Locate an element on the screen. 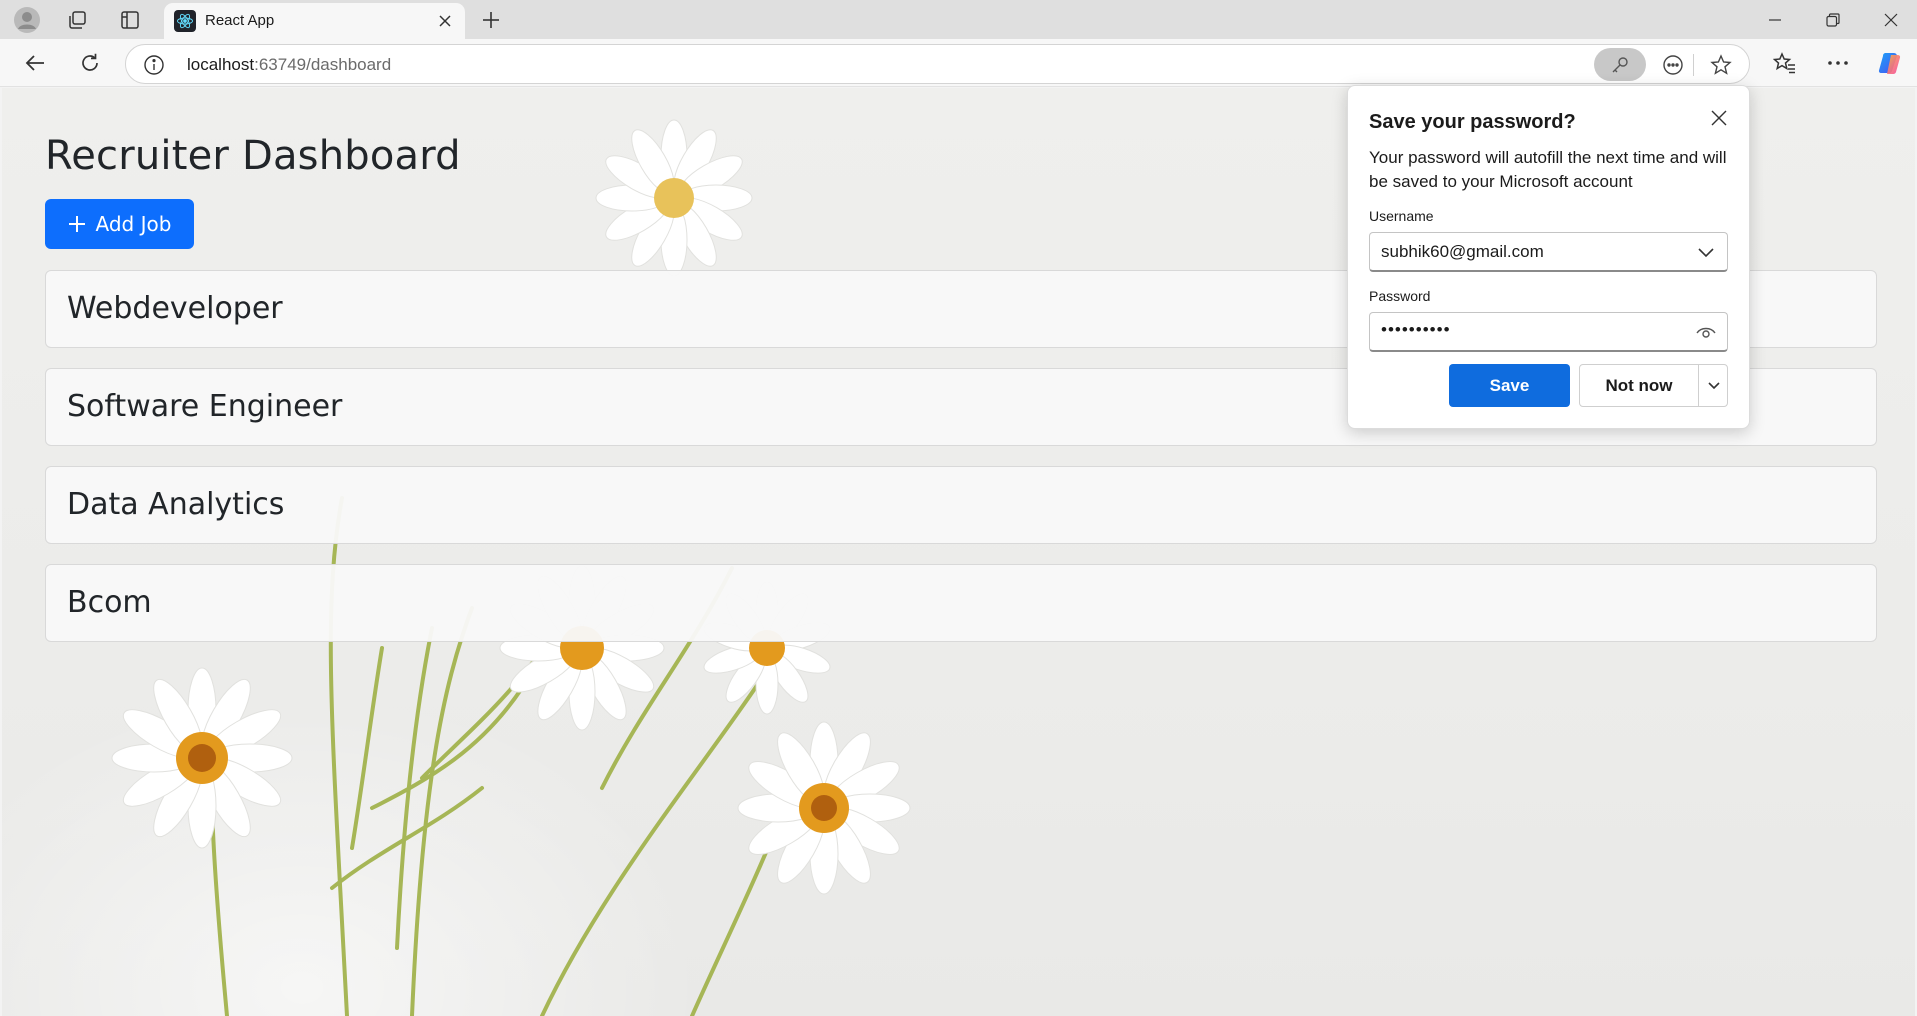 The height and width of the screenshot is (1016, 1917). profile-icon is located at coordinates (27, 20).